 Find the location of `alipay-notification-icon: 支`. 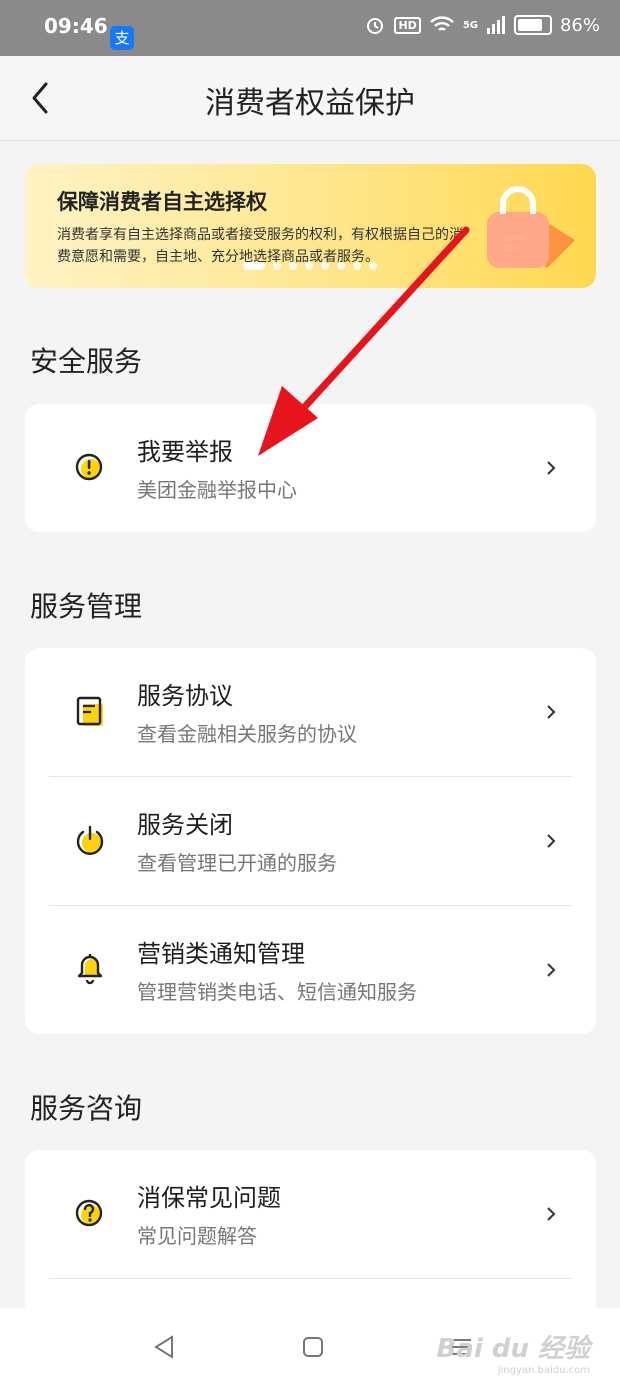

alipay-notification-icon: 支 is located at coordinates (122, 38).